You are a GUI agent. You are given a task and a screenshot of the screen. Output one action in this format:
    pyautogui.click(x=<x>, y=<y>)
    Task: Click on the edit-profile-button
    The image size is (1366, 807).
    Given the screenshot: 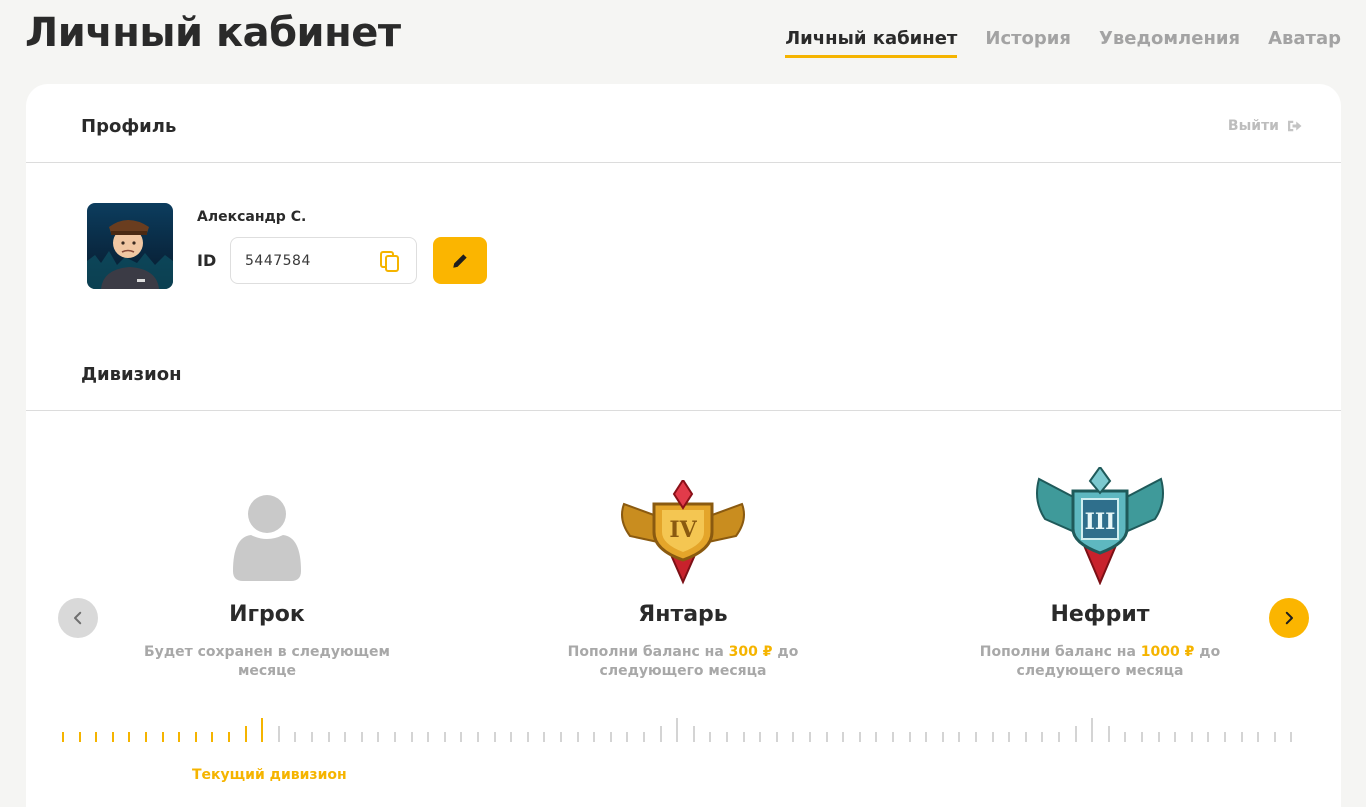 What is the action you would take?
    pyautogui.click(x=460, y=260)
    